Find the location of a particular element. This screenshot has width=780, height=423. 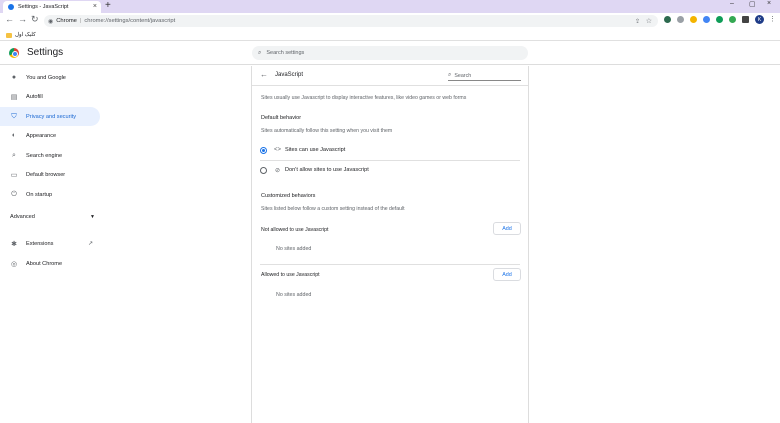

folder-icon is located at coordinates (9, 35).